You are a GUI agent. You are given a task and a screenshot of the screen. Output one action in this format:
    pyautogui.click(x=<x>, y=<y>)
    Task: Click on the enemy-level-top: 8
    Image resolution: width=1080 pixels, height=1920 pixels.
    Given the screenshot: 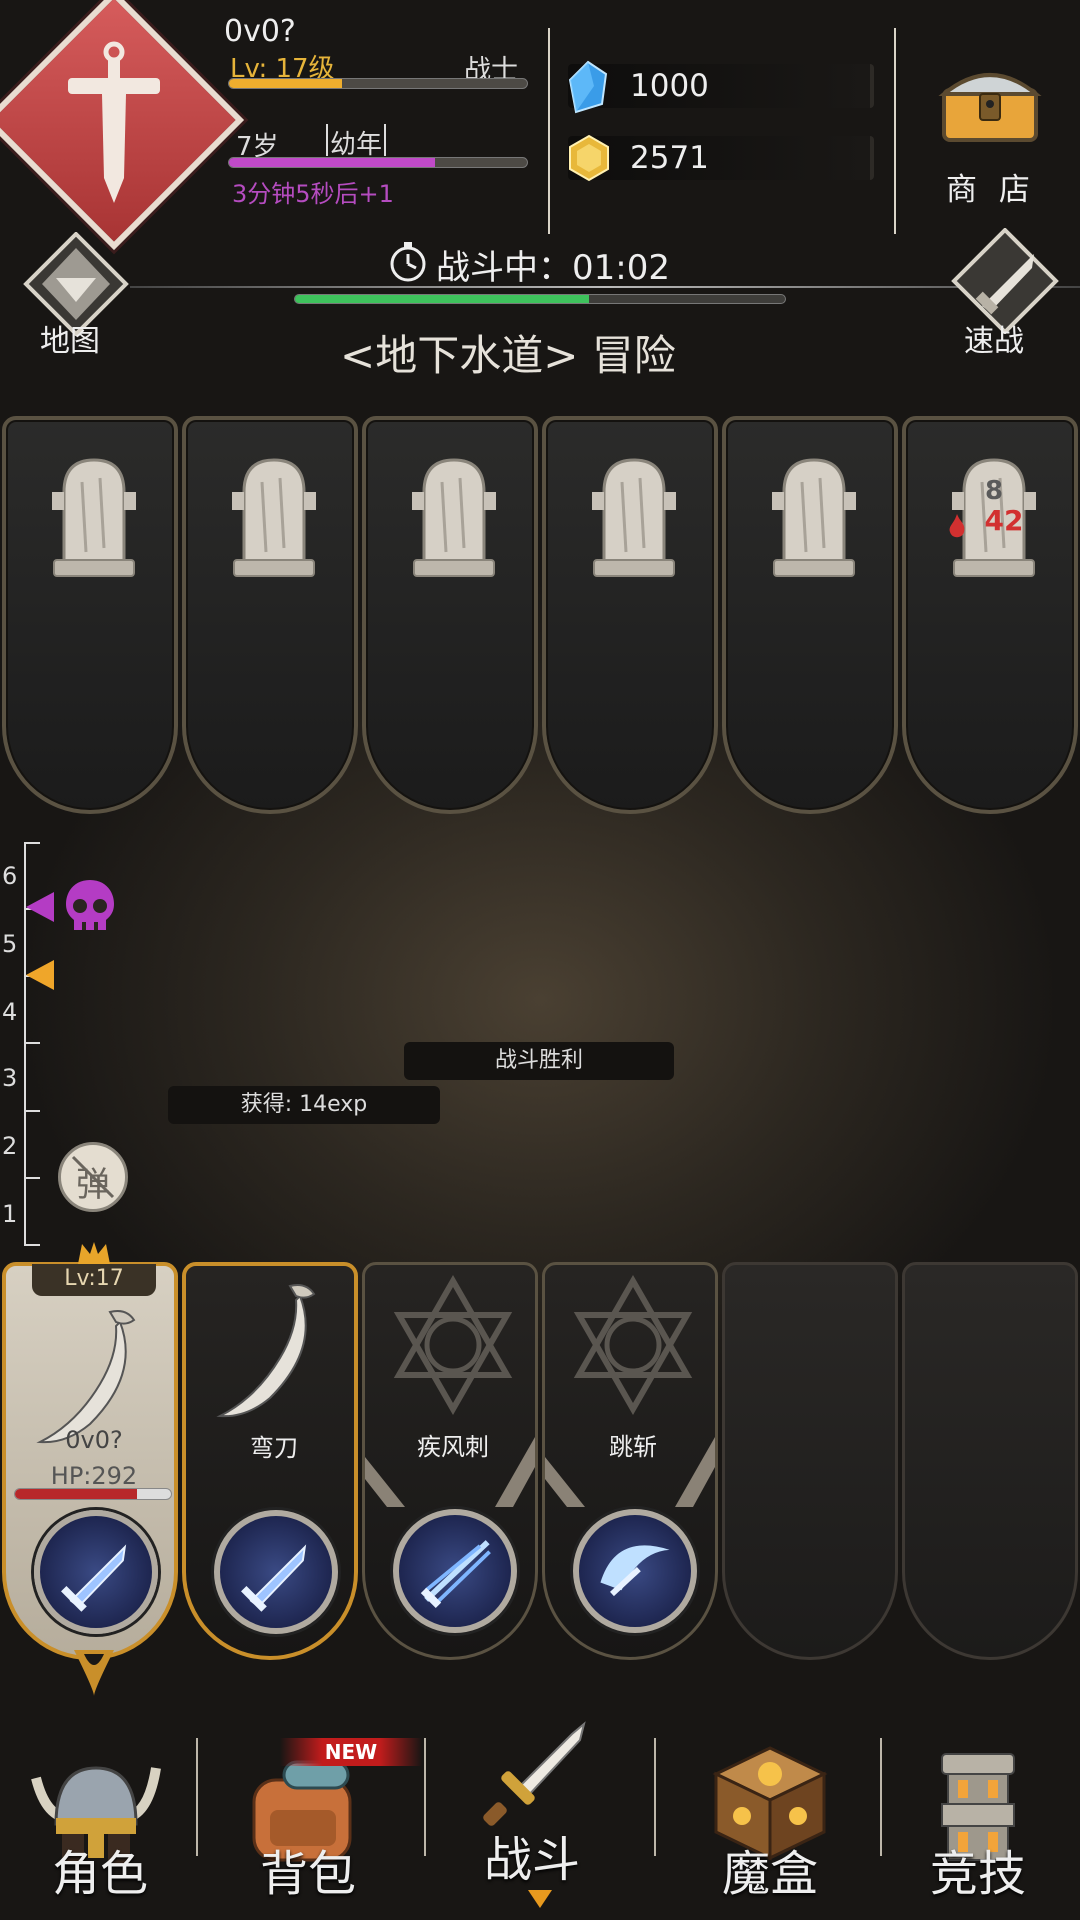 What is the action you would take?
    pyautogui.click(x=994, y=491)
    